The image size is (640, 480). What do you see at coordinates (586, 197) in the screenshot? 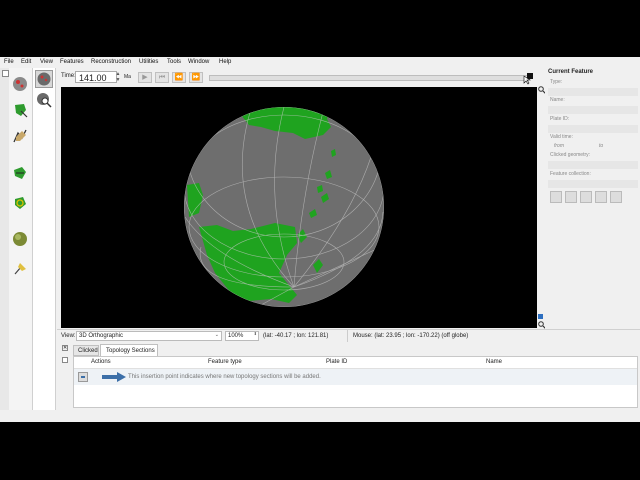
I see `clone-geometry-icon` at bounding box center [586, 197].